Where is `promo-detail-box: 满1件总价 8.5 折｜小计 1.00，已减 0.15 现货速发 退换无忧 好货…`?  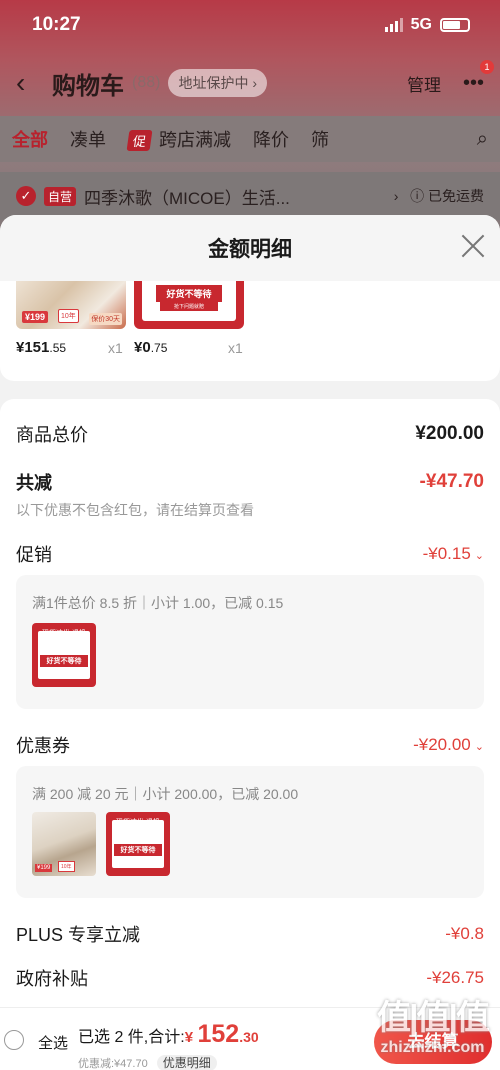
promo-detail-box: 满1件总价 8.5 折｜小计 1.00，已减 0.15 现货速发 退换无忧 好货… is located at coordinates (250, 642).